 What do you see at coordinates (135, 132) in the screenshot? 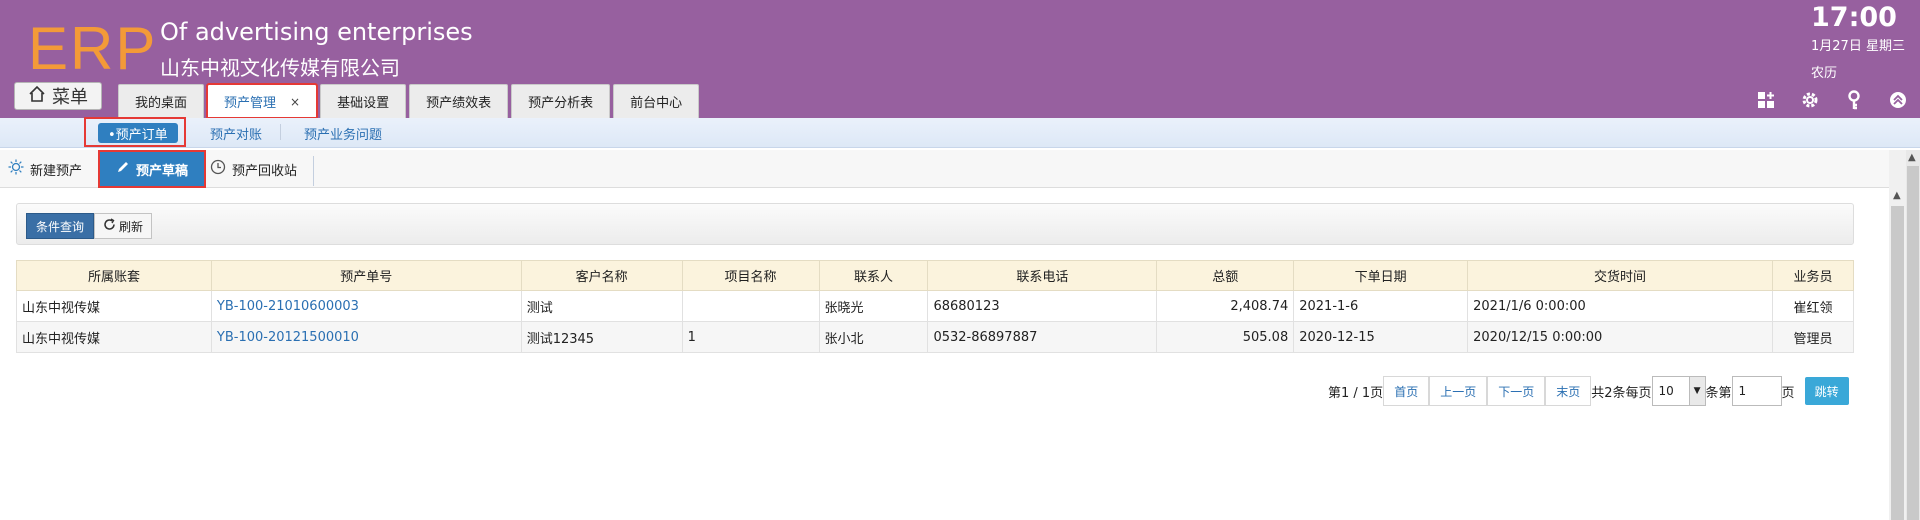
I see `highlight-box` at bounding box center [135, 132].